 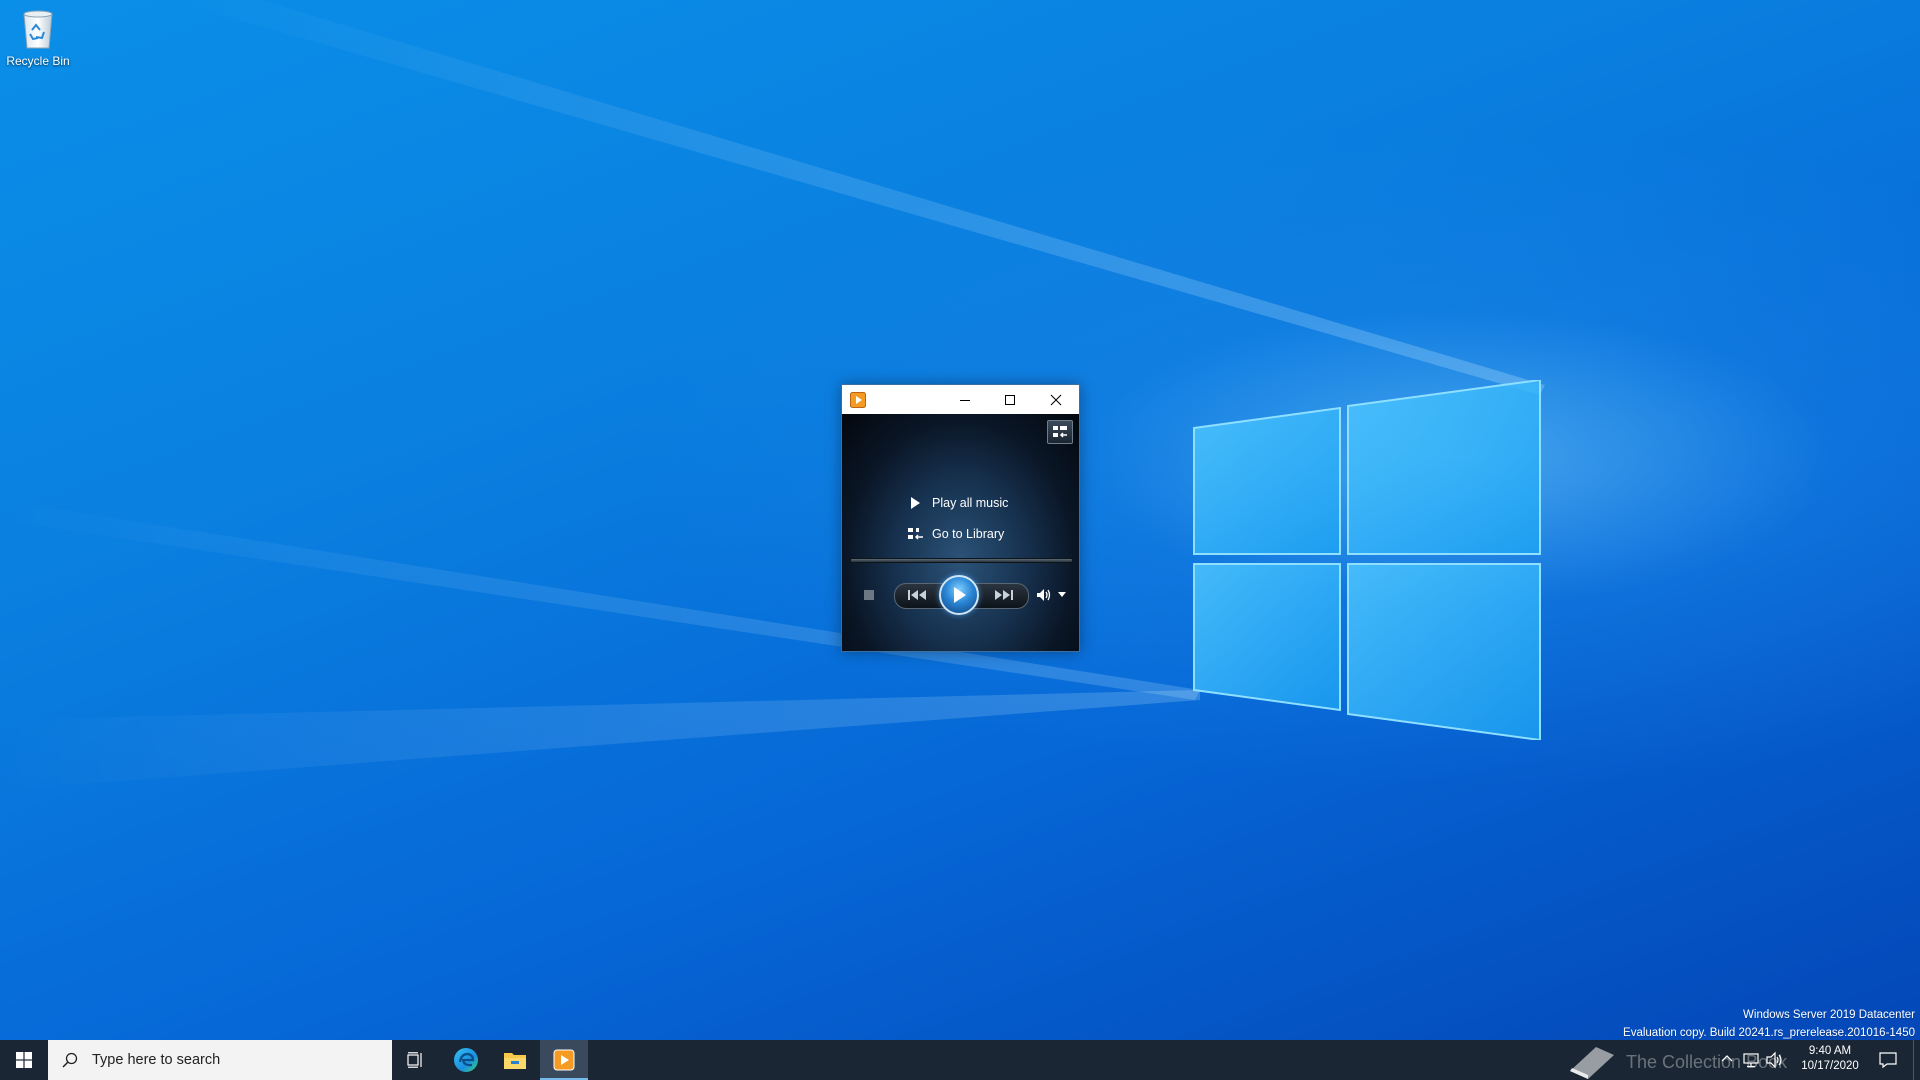 I want to click on close-icon, so click(x=1055, y=399).